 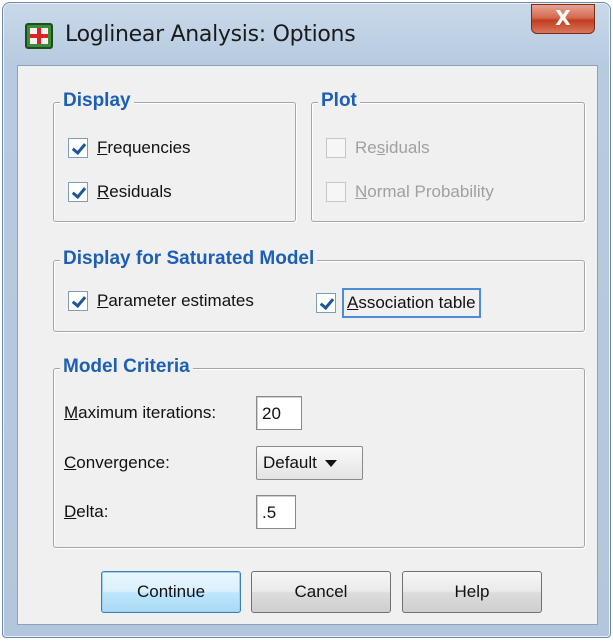 I want to click on window-title: Loglinear Analysis: Options, so click(x=210, y=34).